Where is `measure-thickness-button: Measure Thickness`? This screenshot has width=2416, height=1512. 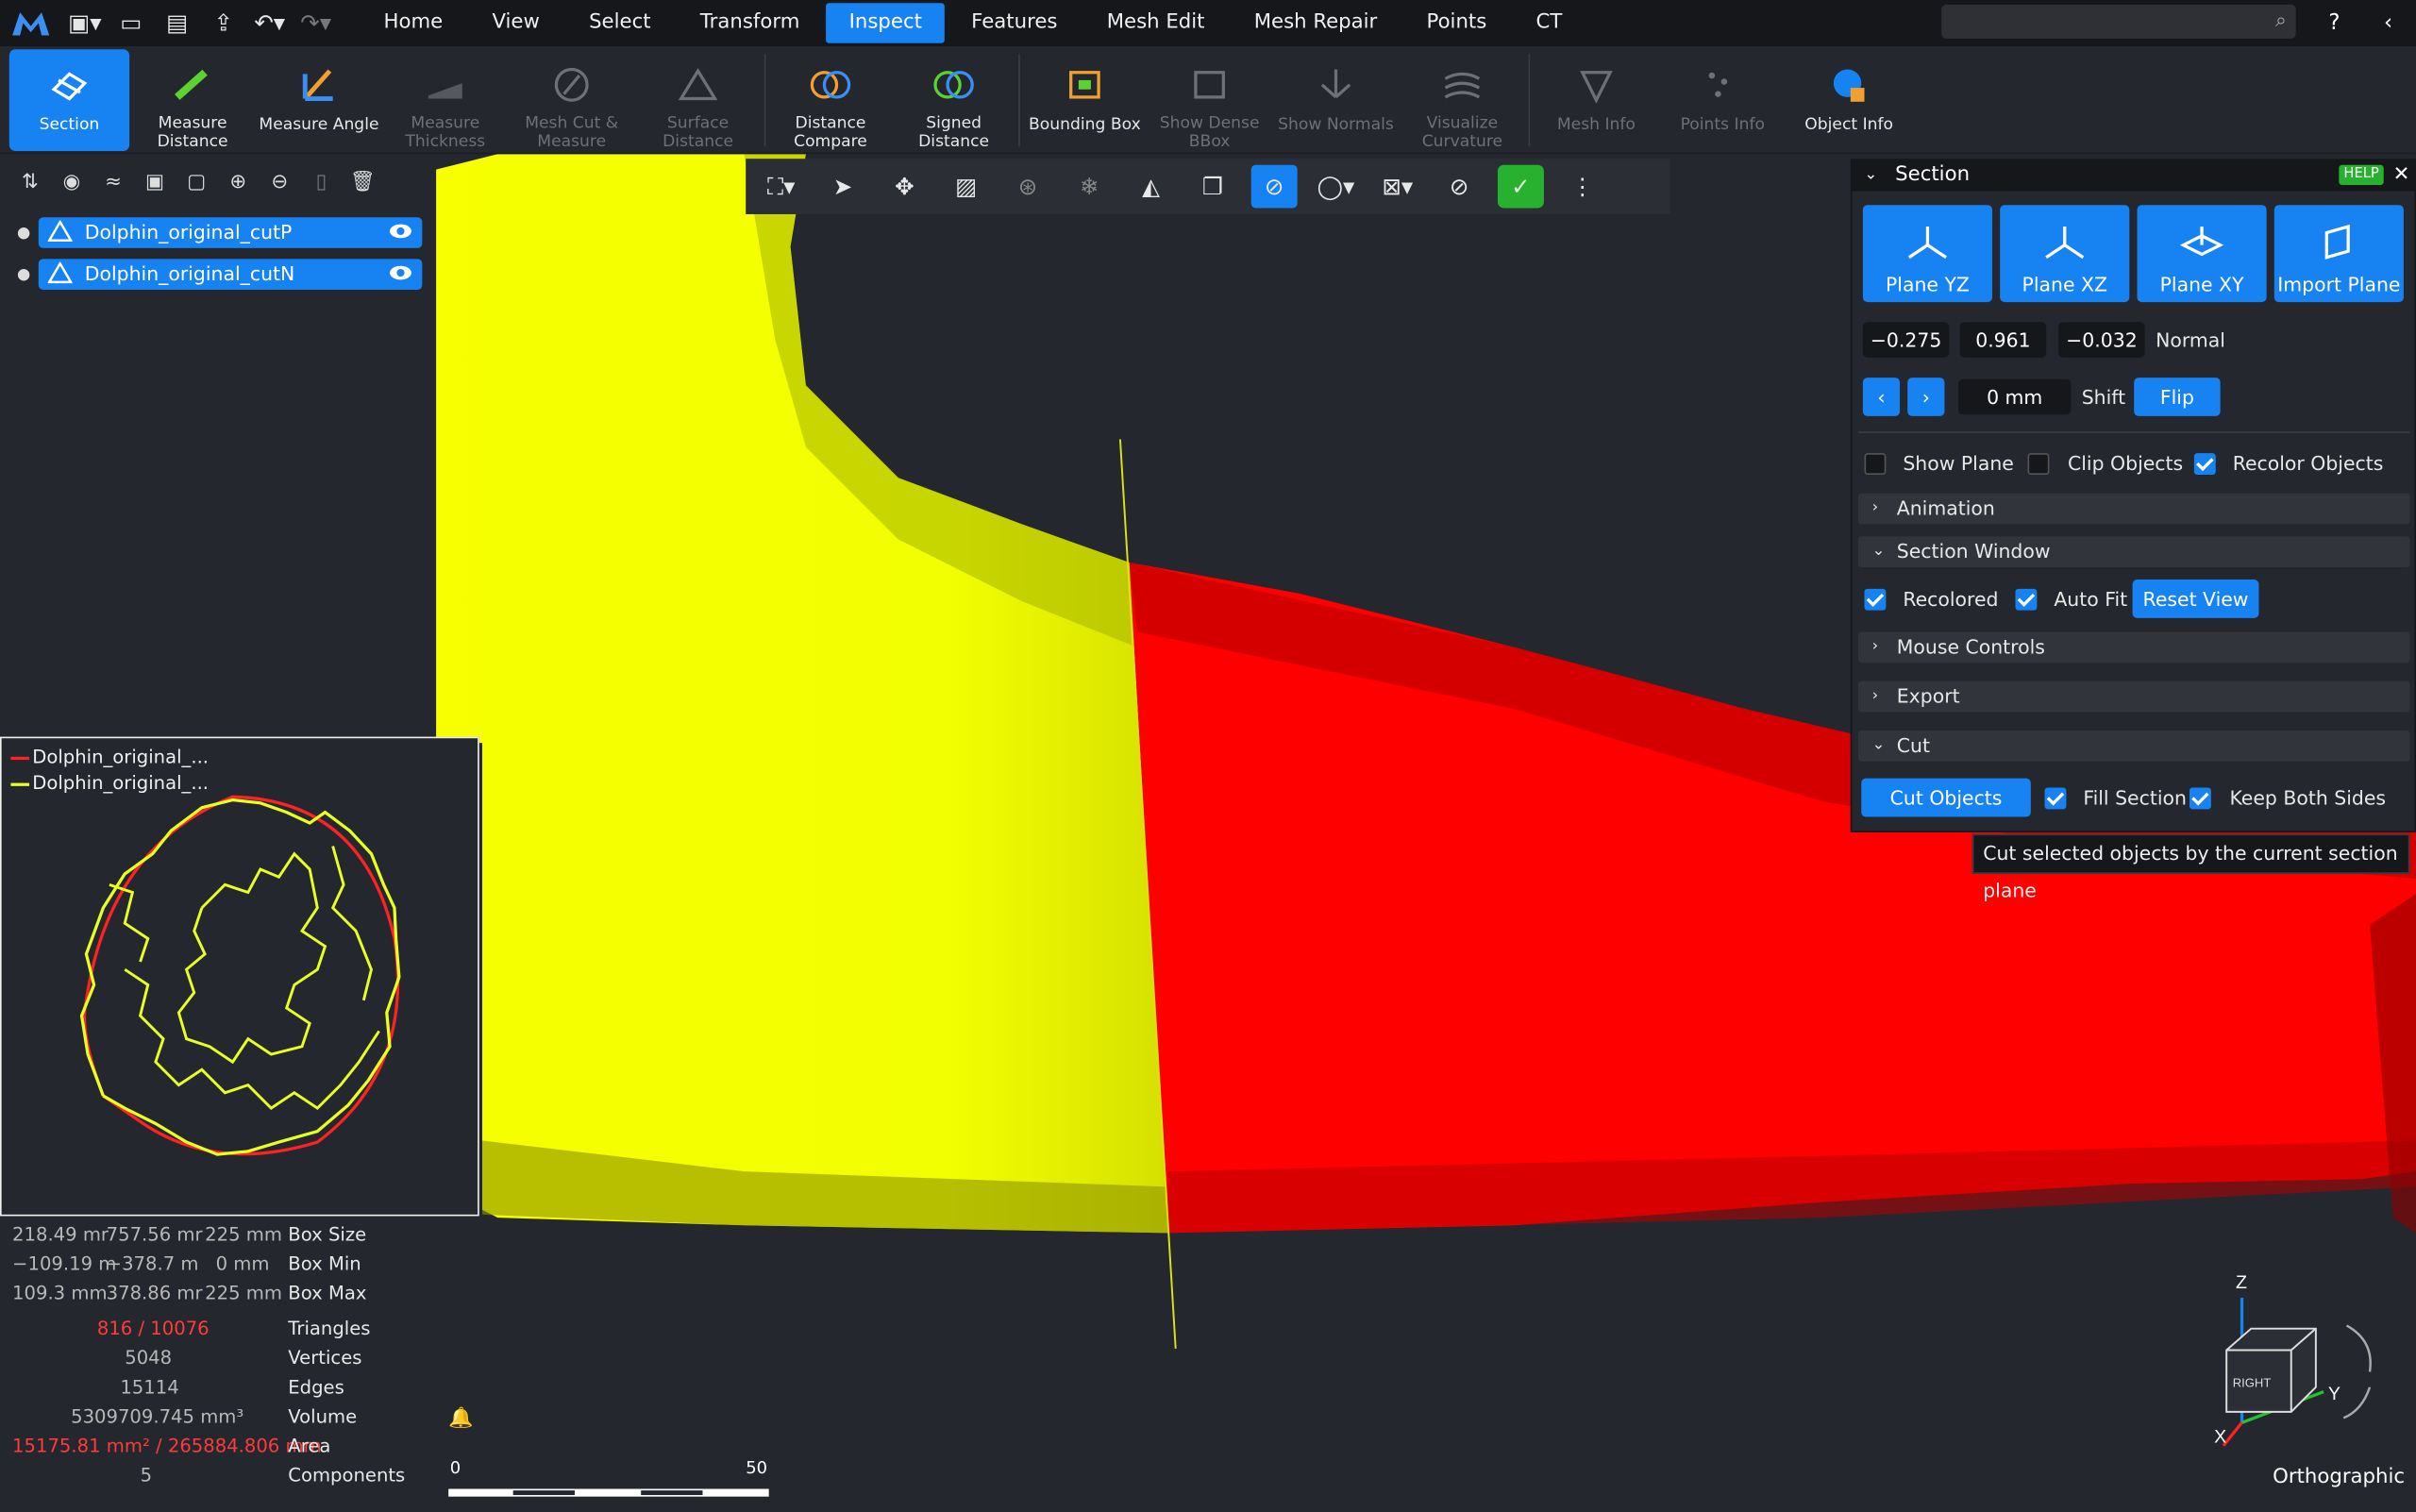
measure-thickness-button: Measure Thickness is located at coordinates (446, 100).